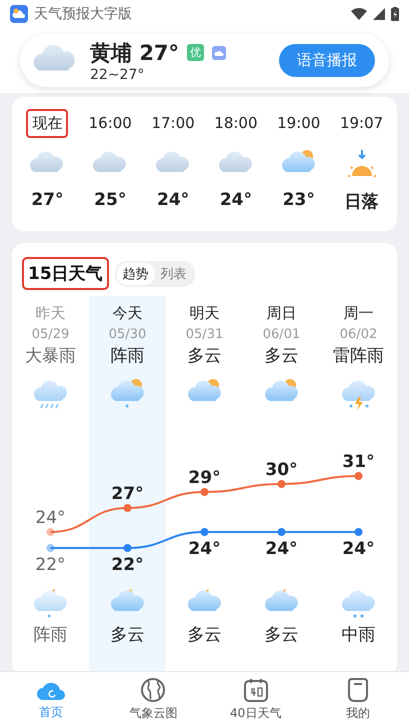  Describe the element at coordinates (110, 201) in the screenshot. I see `hour-temperature: 25°` at that location.